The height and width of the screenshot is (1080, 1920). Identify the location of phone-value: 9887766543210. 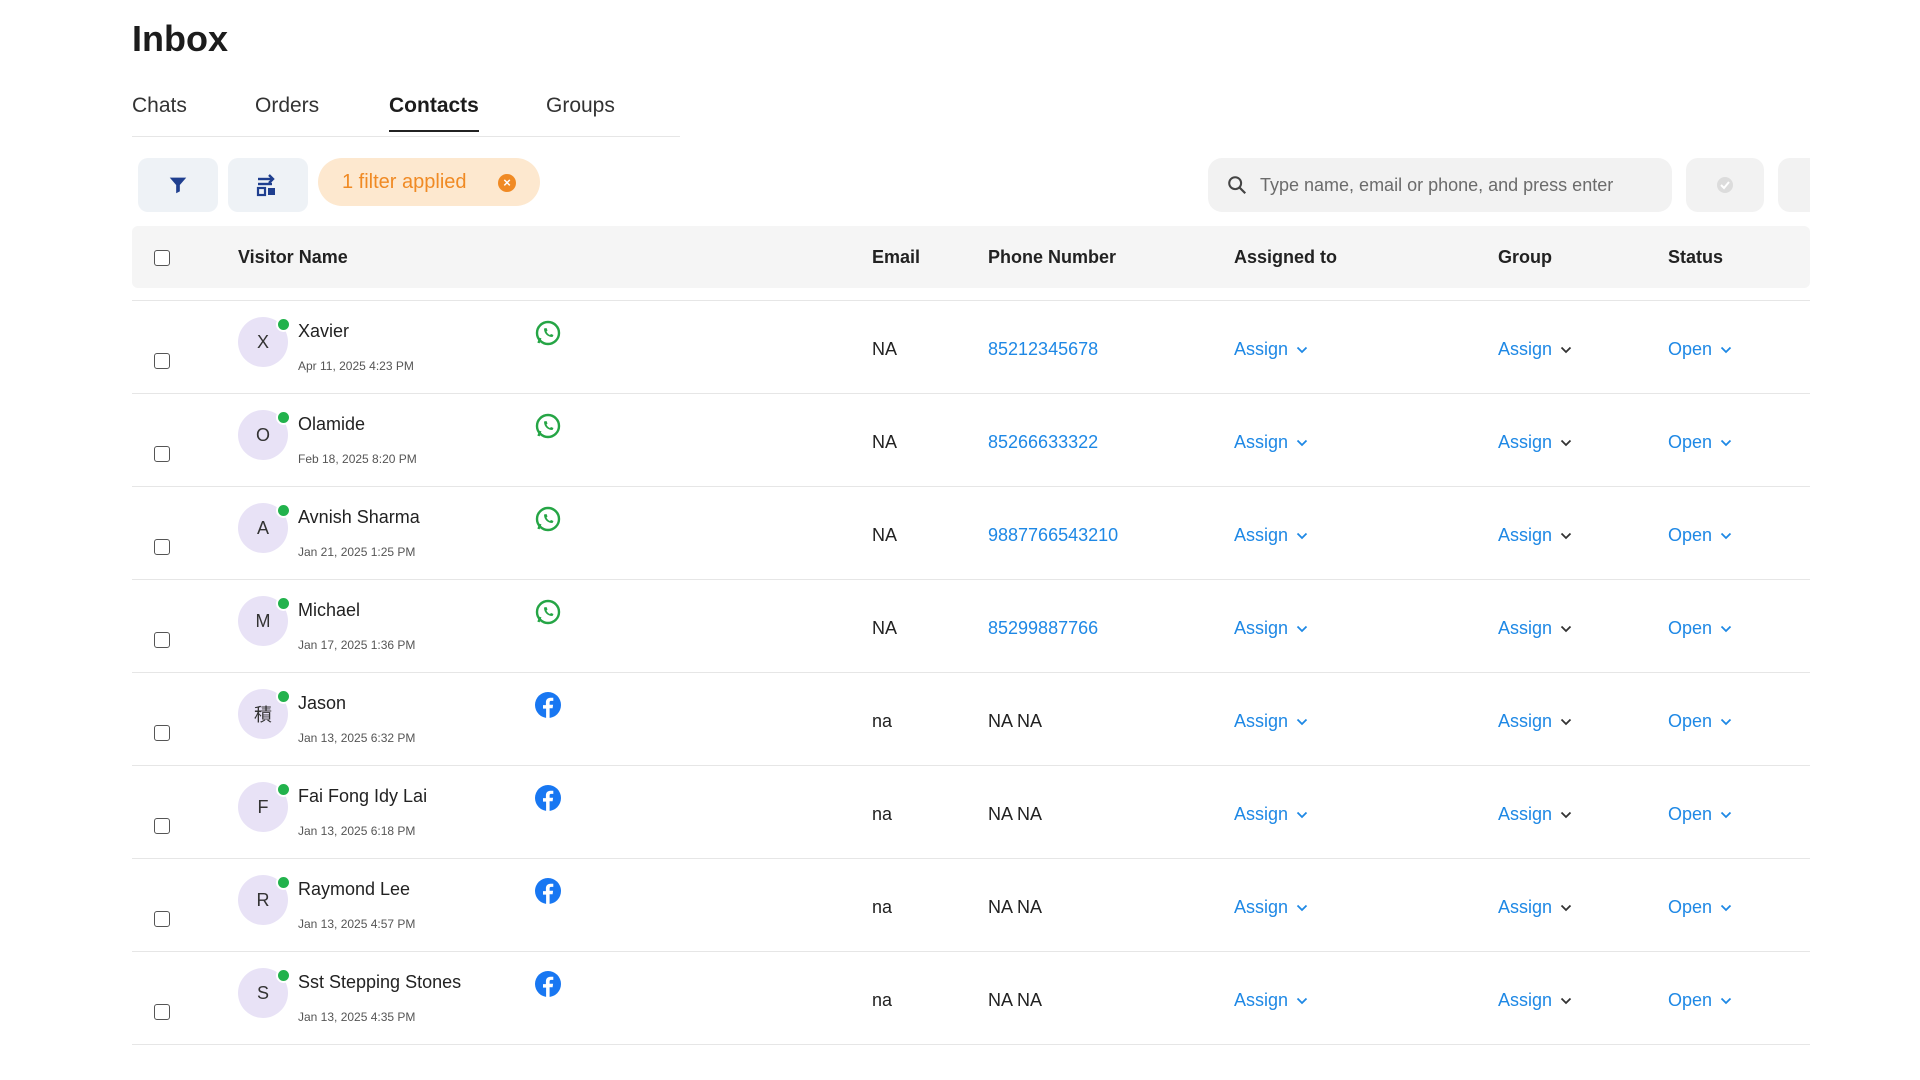
(1053, 535).